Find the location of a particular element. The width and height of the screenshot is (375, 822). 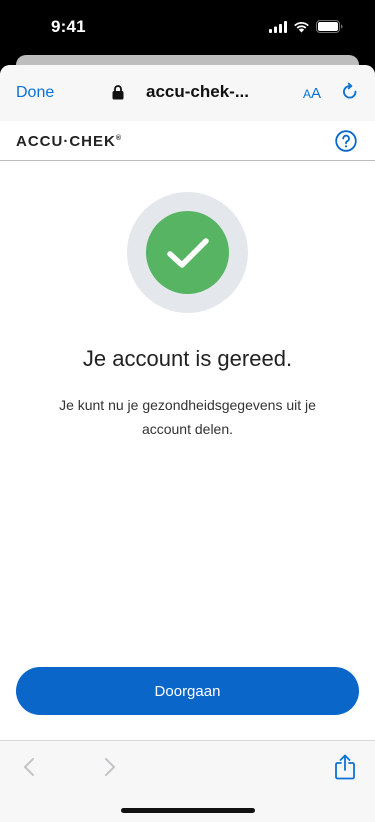

lock-icon is located at coordinates (118, 91).